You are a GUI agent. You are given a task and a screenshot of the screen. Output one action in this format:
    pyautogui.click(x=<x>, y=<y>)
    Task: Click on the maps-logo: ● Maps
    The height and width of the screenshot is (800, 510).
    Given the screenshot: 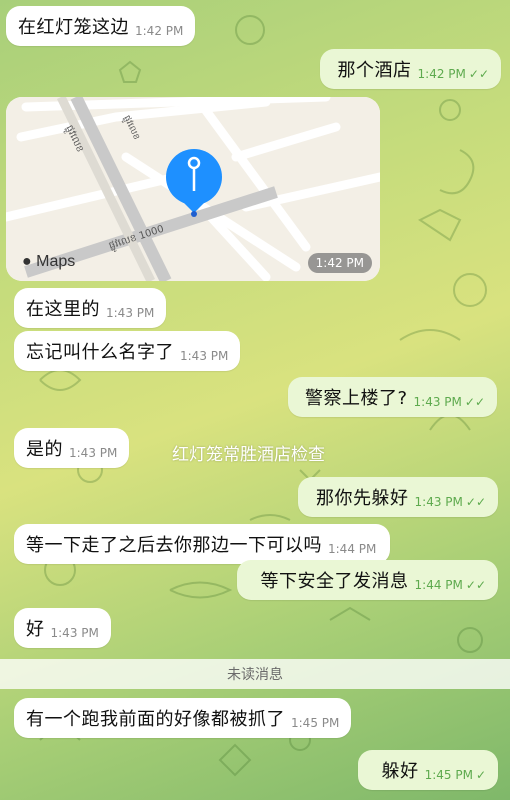 What is the action you would take?
    pyautogui.click(x=48, y=262)
    